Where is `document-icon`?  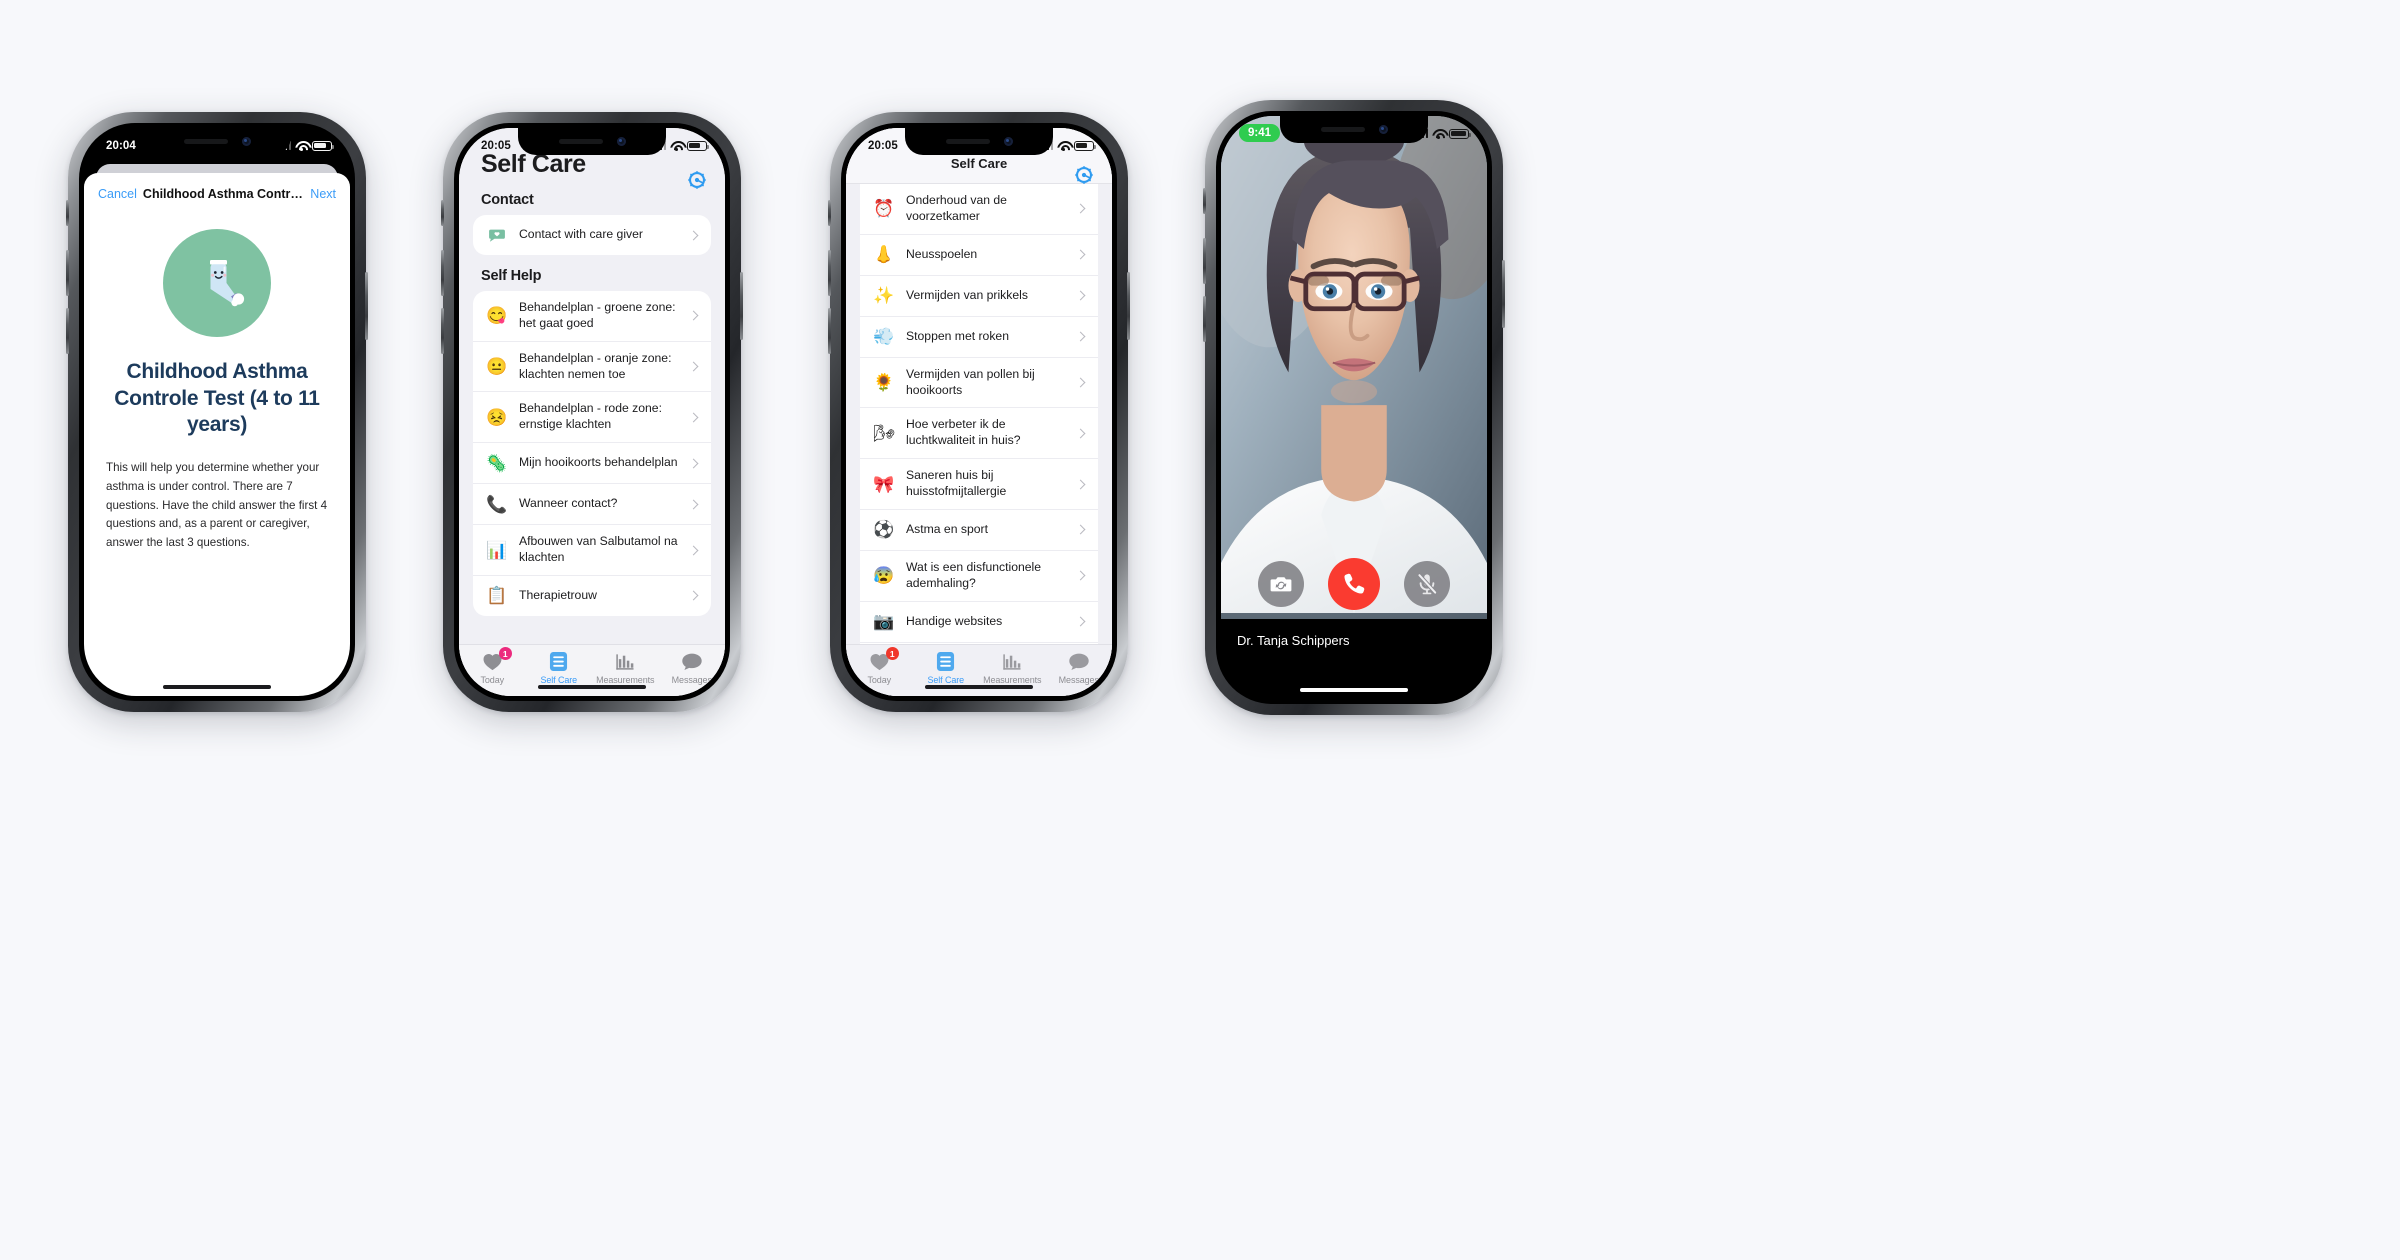 document-icon is located at coordinates (558, 661).